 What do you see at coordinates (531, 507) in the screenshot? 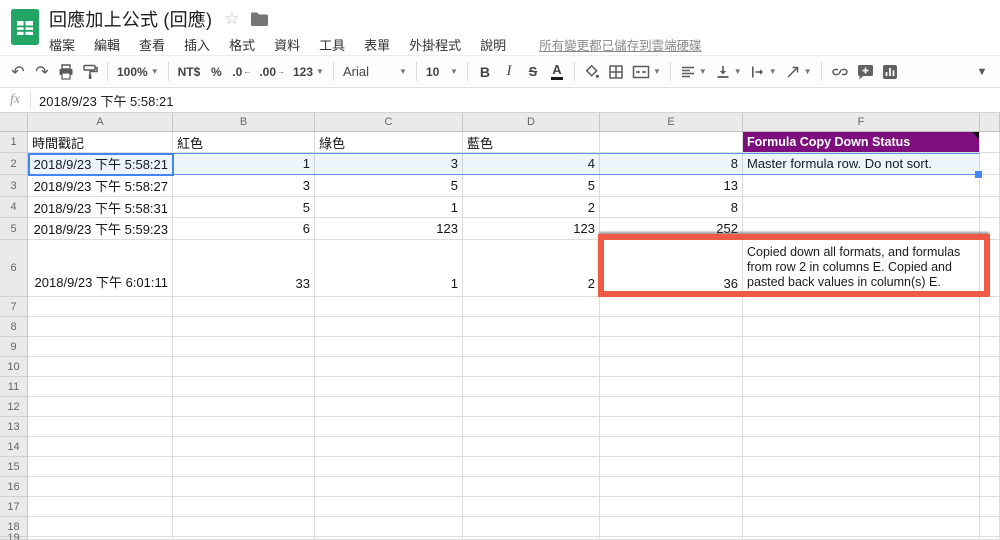
I see `cell-D17` at bounding box center [531, 507].